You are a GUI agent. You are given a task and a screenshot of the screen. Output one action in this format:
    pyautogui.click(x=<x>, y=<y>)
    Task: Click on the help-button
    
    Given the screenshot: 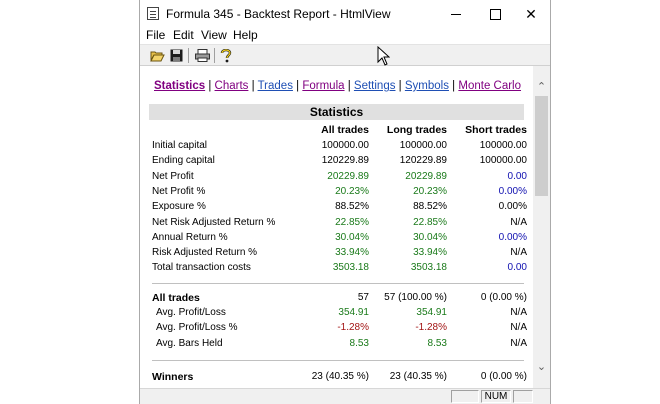 What is the action you would take?
    pyautogui.click(x=226, y=55)
    